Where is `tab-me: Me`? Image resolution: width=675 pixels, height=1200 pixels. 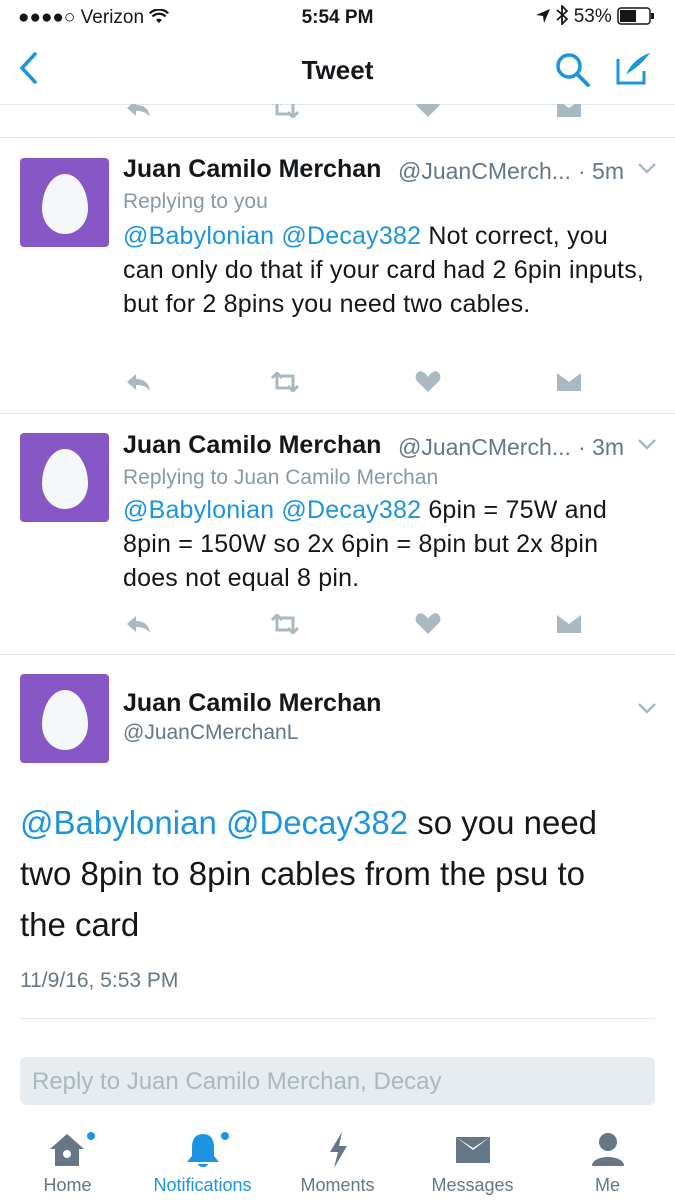
tab-me: Me is located at coordinates (607, 1159).